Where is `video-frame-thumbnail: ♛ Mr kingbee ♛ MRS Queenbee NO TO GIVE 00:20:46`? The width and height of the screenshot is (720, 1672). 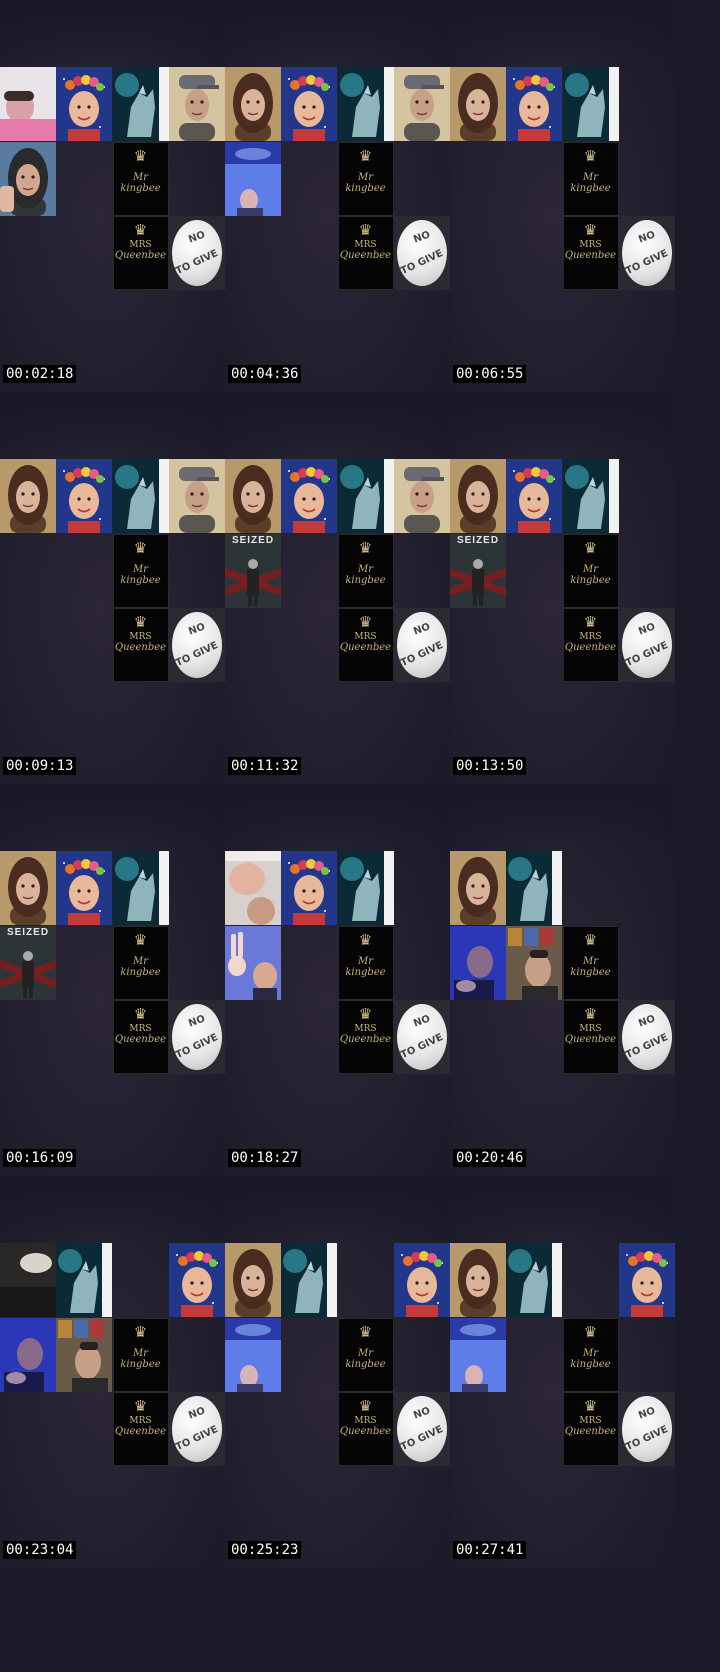 video-frame-thumbnail: ♛ Mr kingbee ♛ MRS Queenbee NO TO GIVE 00:20:46 is located at coordinates (562, 980).